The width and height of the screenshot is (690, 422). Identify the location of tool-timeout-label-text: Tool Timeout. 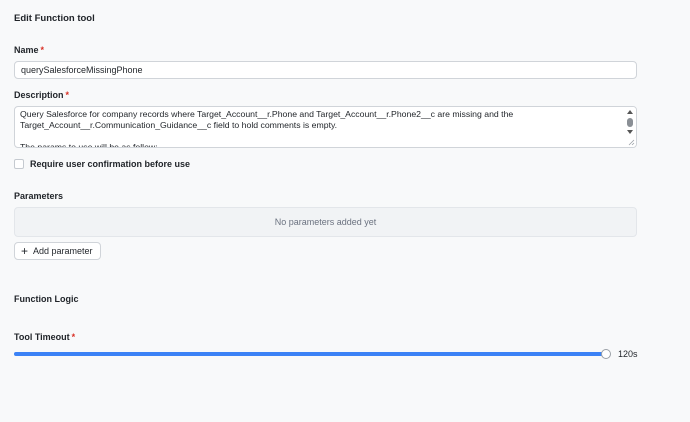
(42, 337).